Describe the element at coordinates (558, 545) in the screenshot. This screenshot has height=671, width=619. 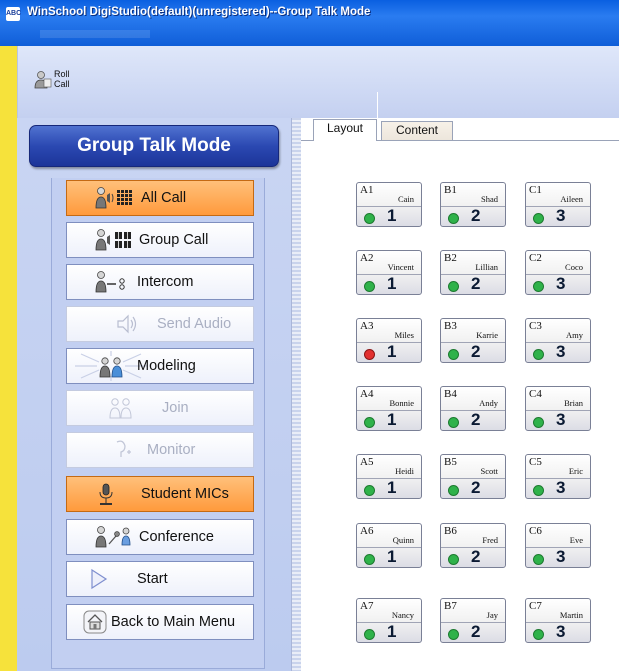
I see `student-seat-c6: C6 Eve 3` at that location.